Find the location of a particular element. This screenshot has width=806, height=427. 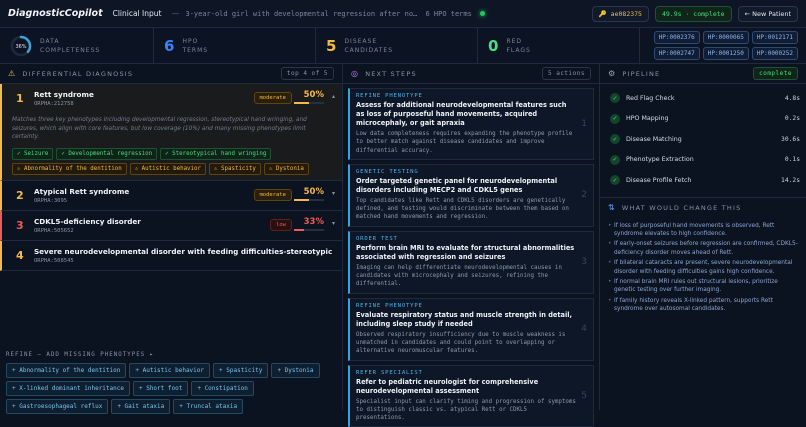

disease-stat-label-2: Candidates is located at coordinates (369, 50).